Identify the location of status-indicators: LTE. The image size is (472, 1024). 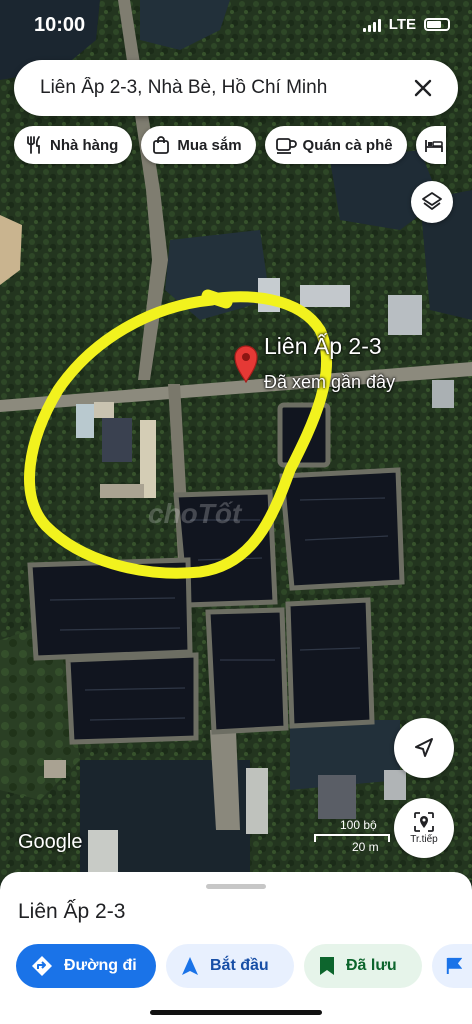
(406, 24).